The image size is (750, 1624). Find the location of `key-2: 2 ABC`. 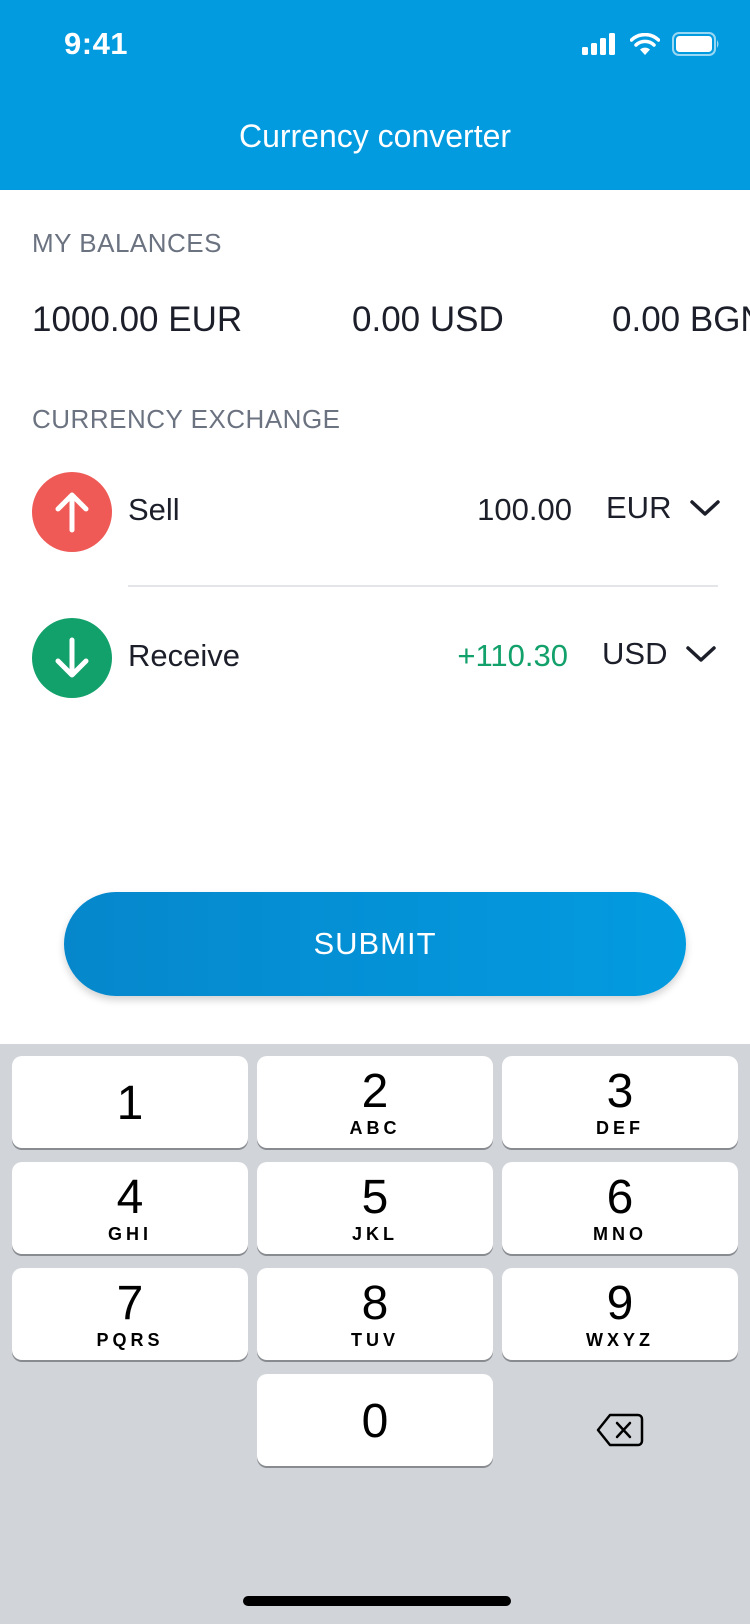

key-2: 2 ABC is located at coordinates (375, 1102).